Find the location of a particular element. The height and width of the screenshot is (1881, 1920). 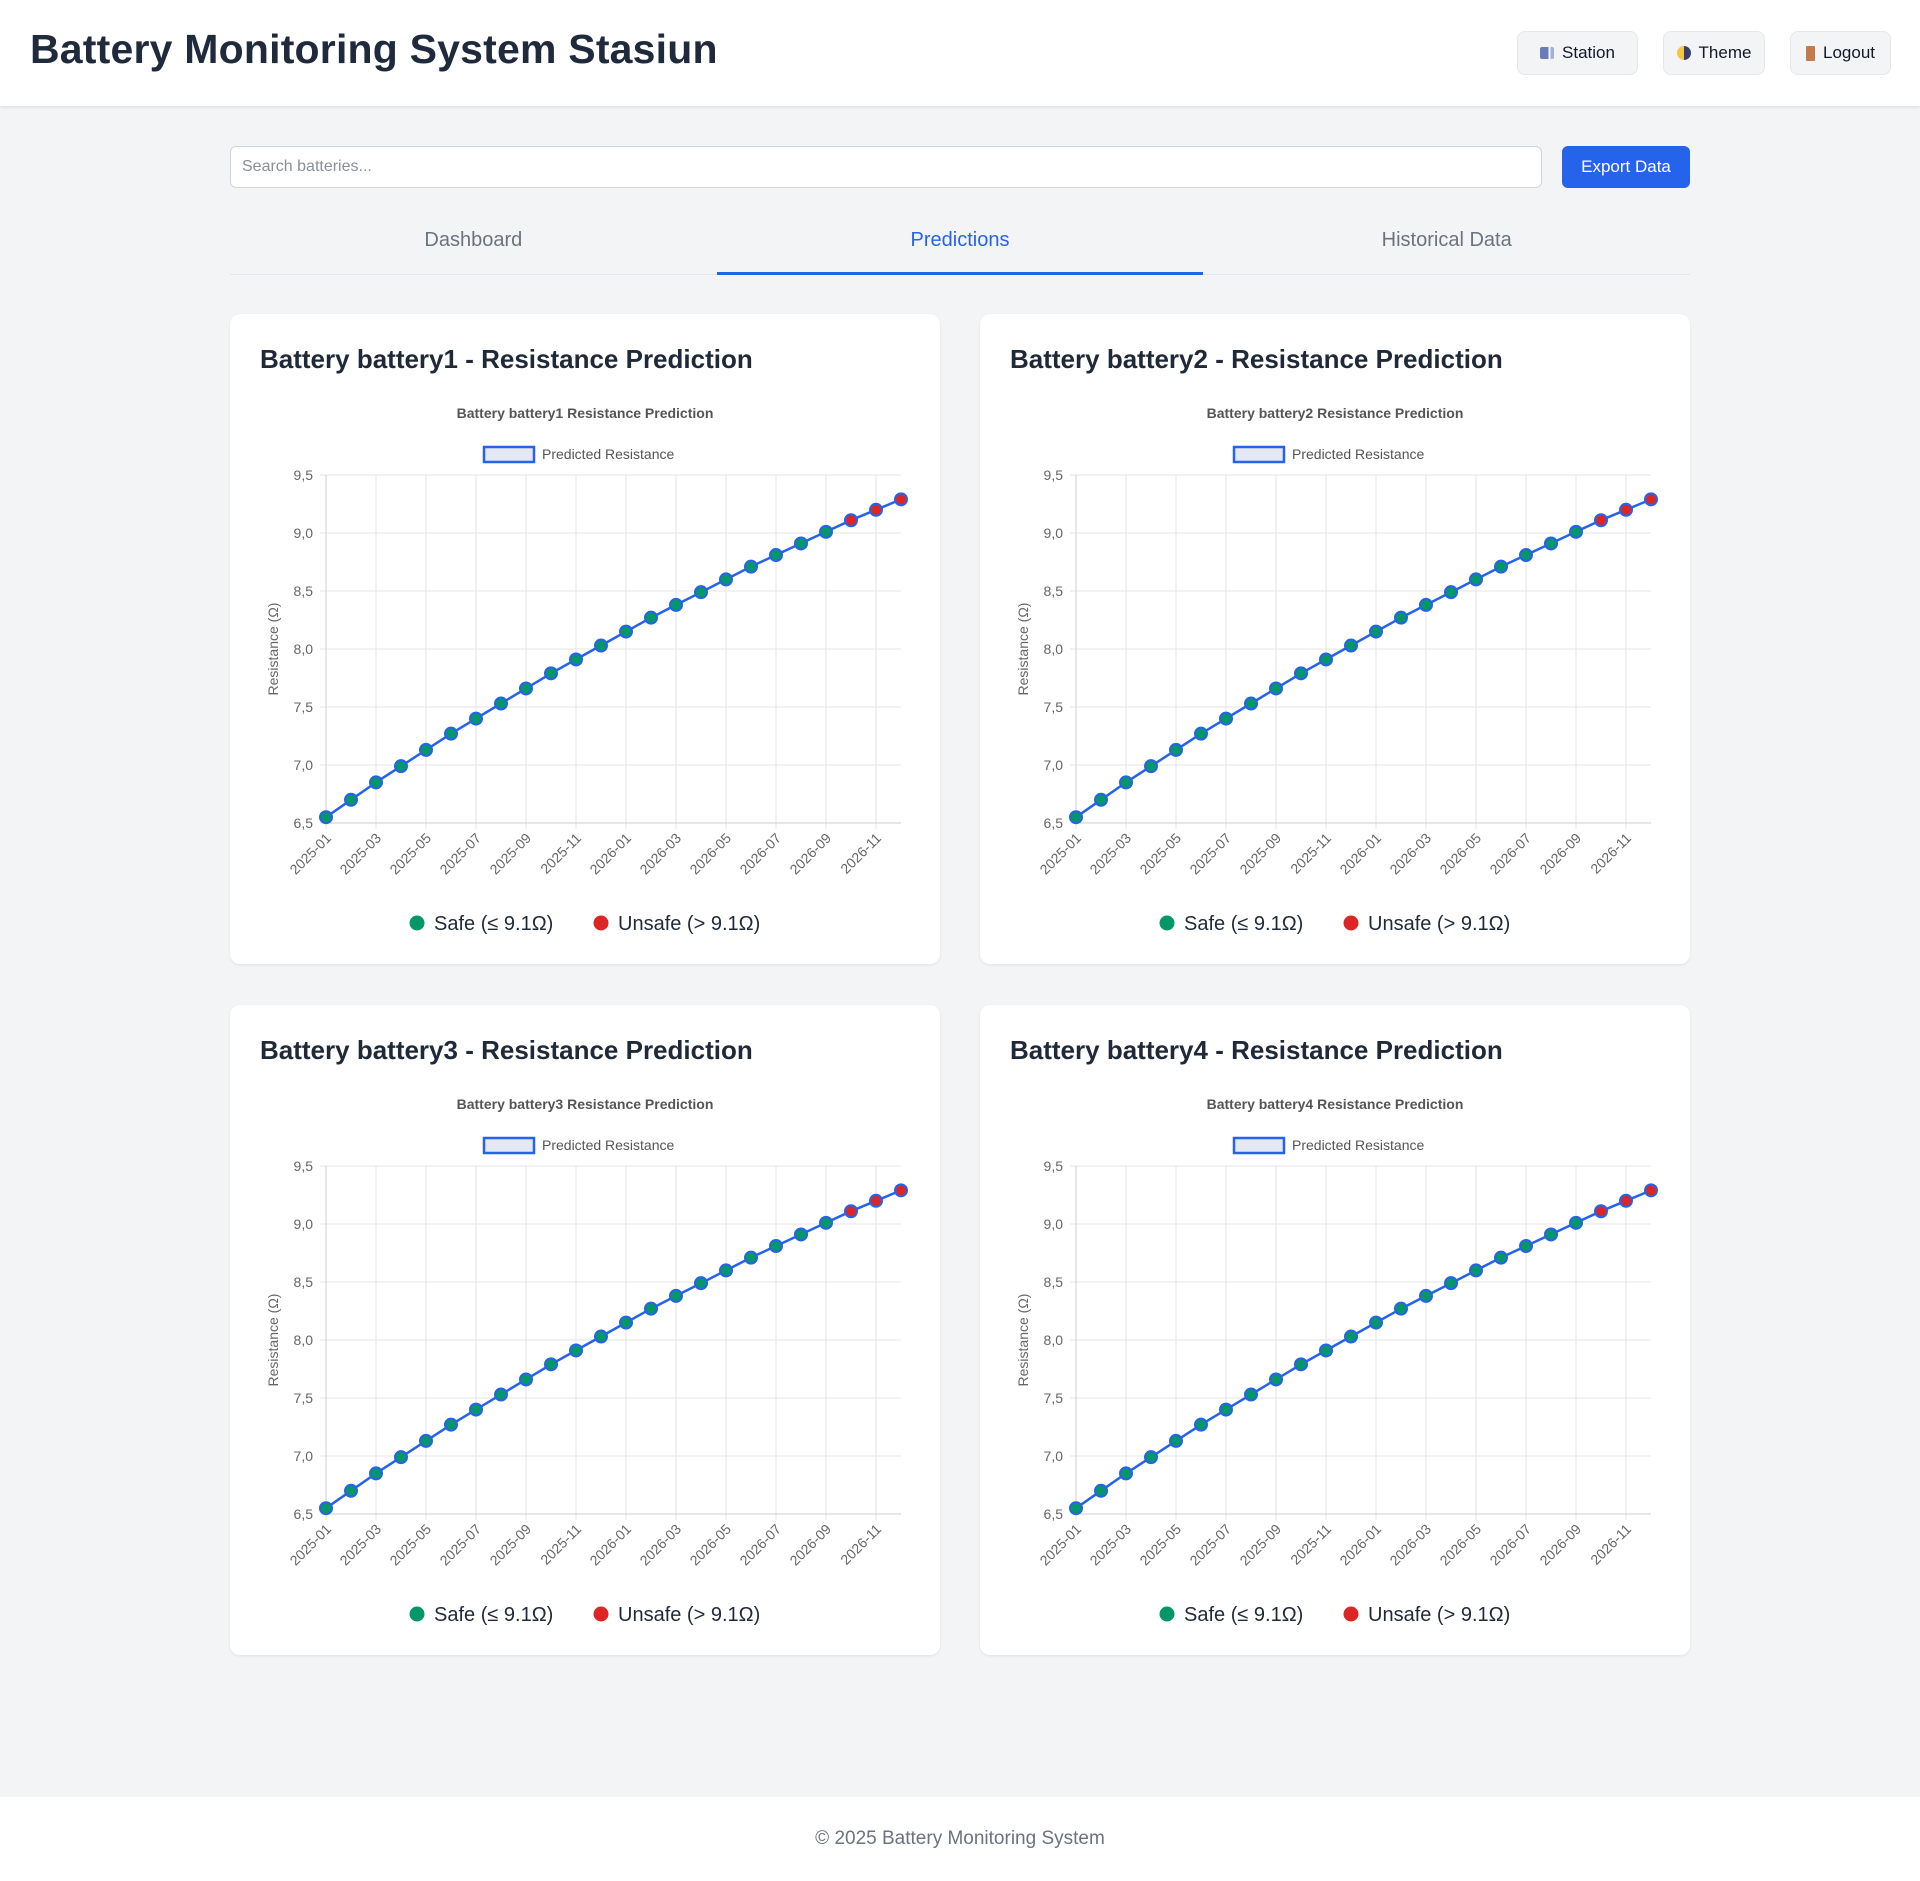

theme-button: Theme is located at coordinates (1714, 53).